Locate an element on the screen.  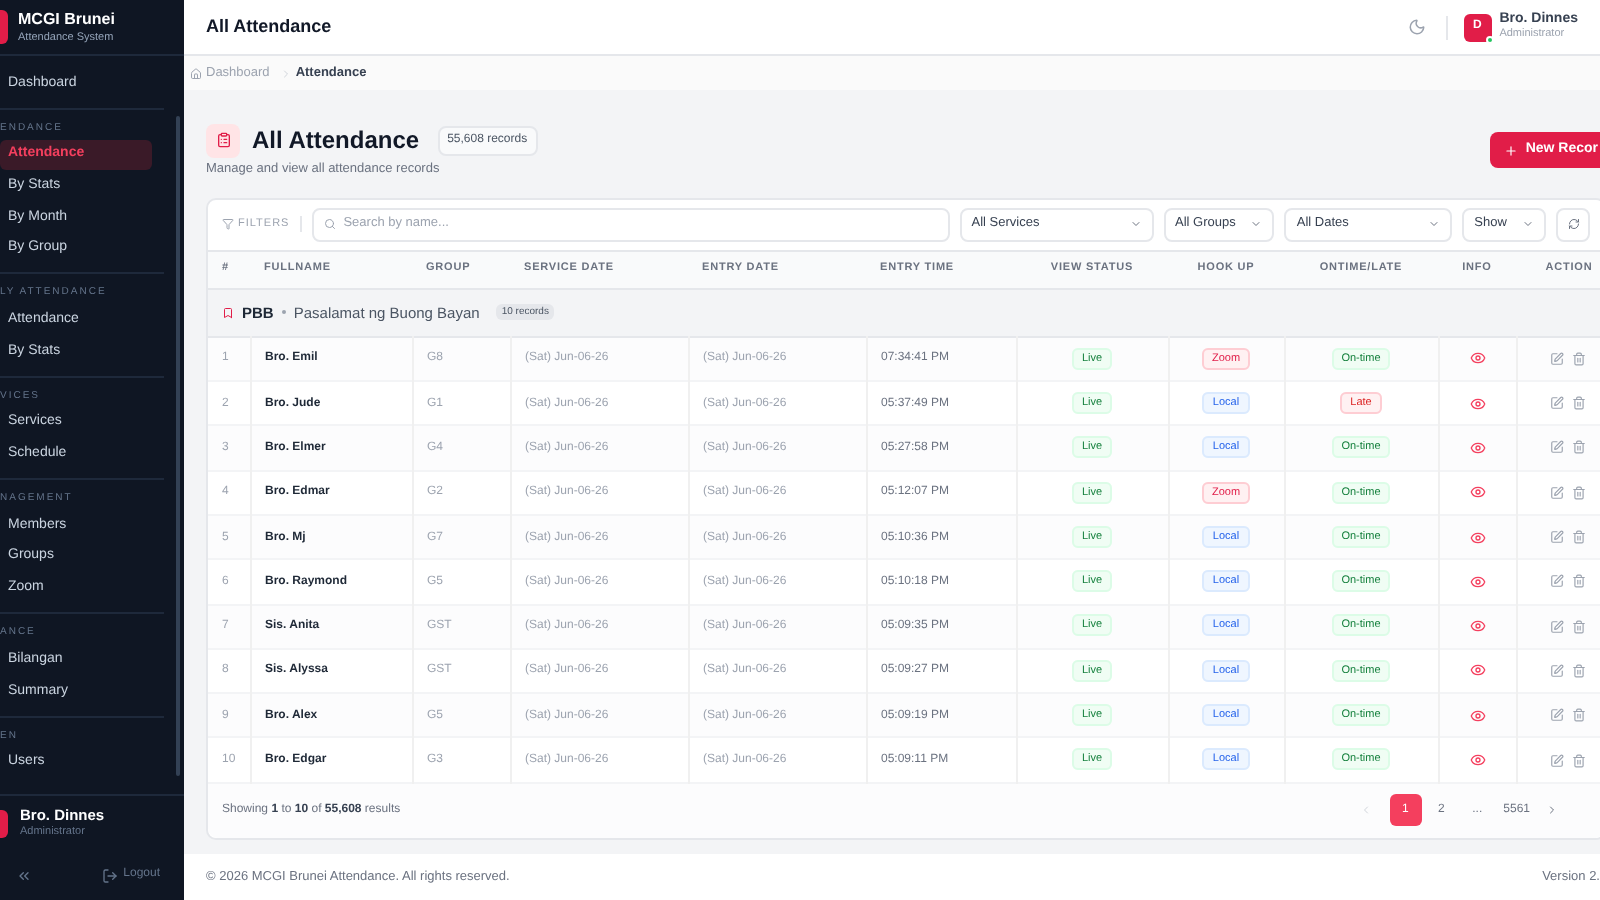
refresh-icon is located at coordinates (1573, 224).